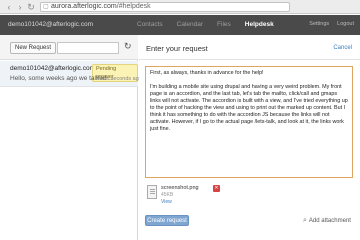  What do you see at coordinates (216, 188) in the screenshot?
I see `remove-attachment-icon: ✕` at bounding box center [216, 188].